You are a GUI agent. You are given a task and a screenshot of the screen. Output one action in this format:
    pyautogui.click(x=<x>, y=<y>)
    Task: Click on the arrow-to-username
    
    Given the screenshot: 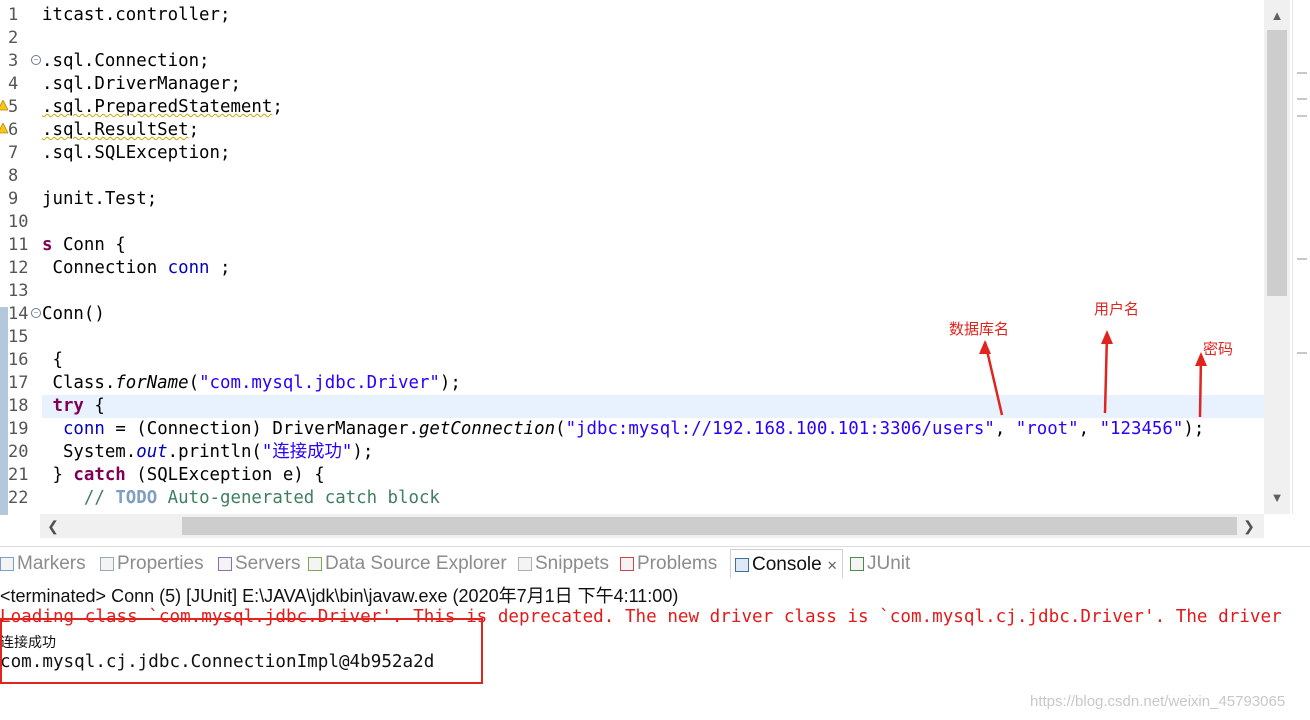 What is the action you would take?
    pyautogui.click(x=1106, y=373)
    